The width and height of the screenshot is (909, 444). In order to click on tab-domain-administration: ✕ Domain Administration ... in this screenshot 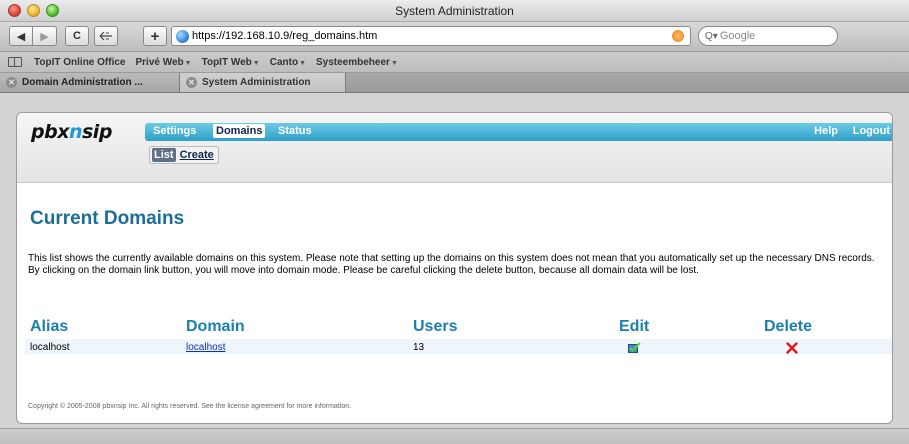, I will do `click(90, 82)`.